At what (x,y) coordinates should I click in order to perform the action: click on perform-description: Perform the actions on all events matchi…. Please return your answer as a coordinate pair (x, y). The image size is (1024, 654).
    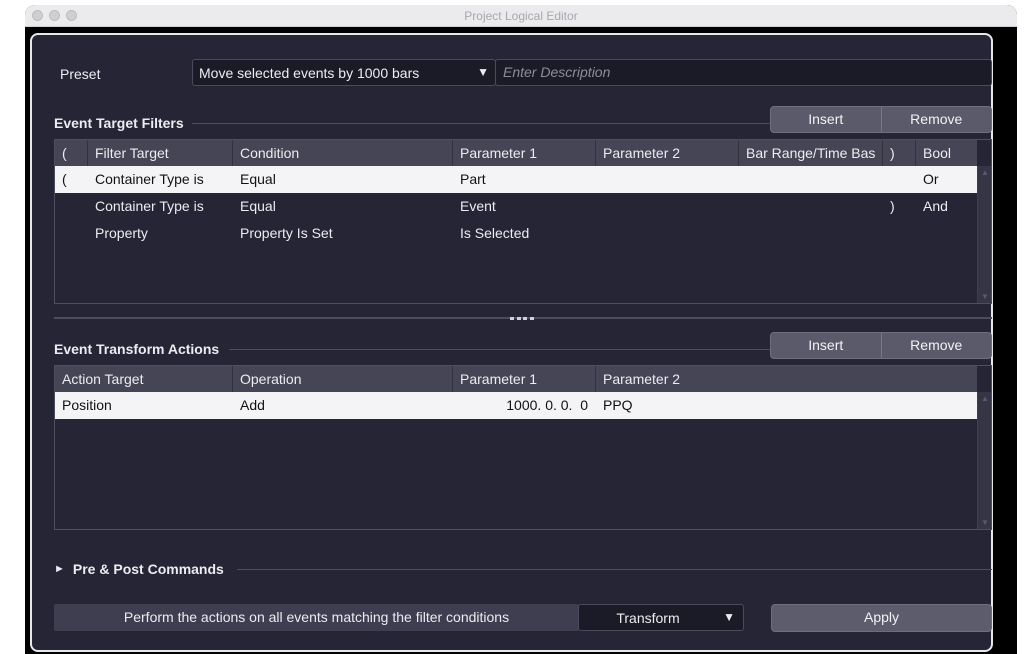
    Looking at the image, I should click on (316, 617).